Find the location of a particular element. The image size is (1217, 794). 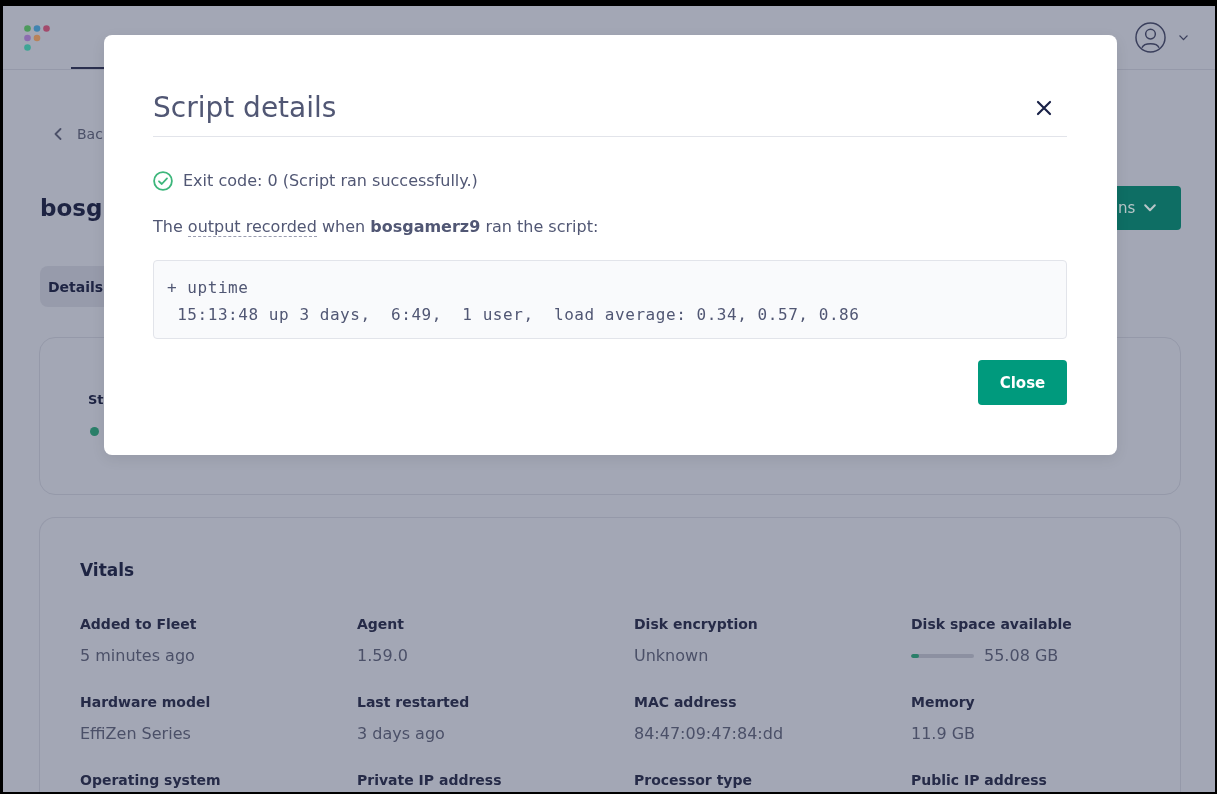

active-tab-underline is located at coordinates (87, 68).